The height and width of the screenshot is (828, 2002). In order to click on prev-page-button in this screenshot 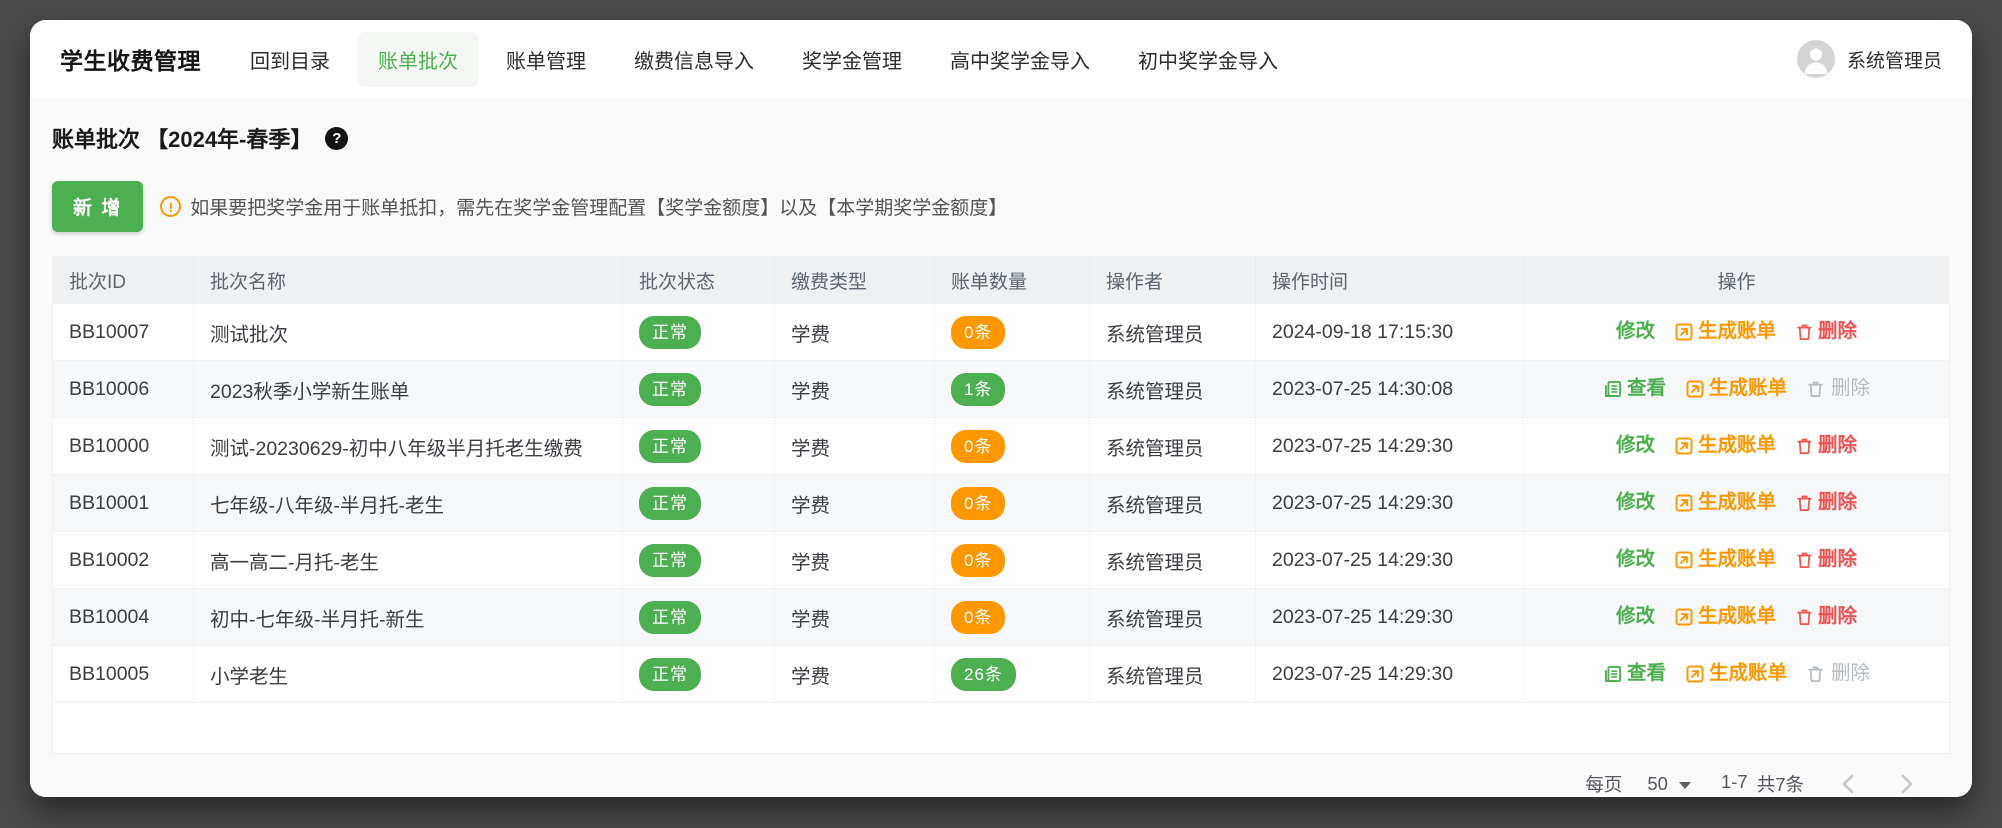, I will do `click(1849, 784)`.